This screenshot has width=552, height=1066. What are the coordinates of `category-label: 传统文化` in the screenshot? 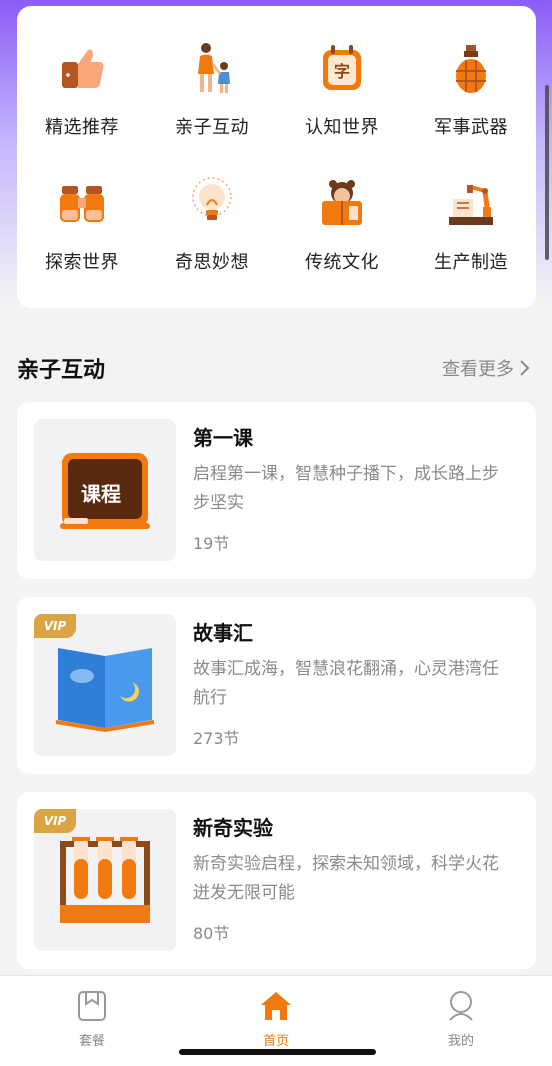 It's located at (342, 262).